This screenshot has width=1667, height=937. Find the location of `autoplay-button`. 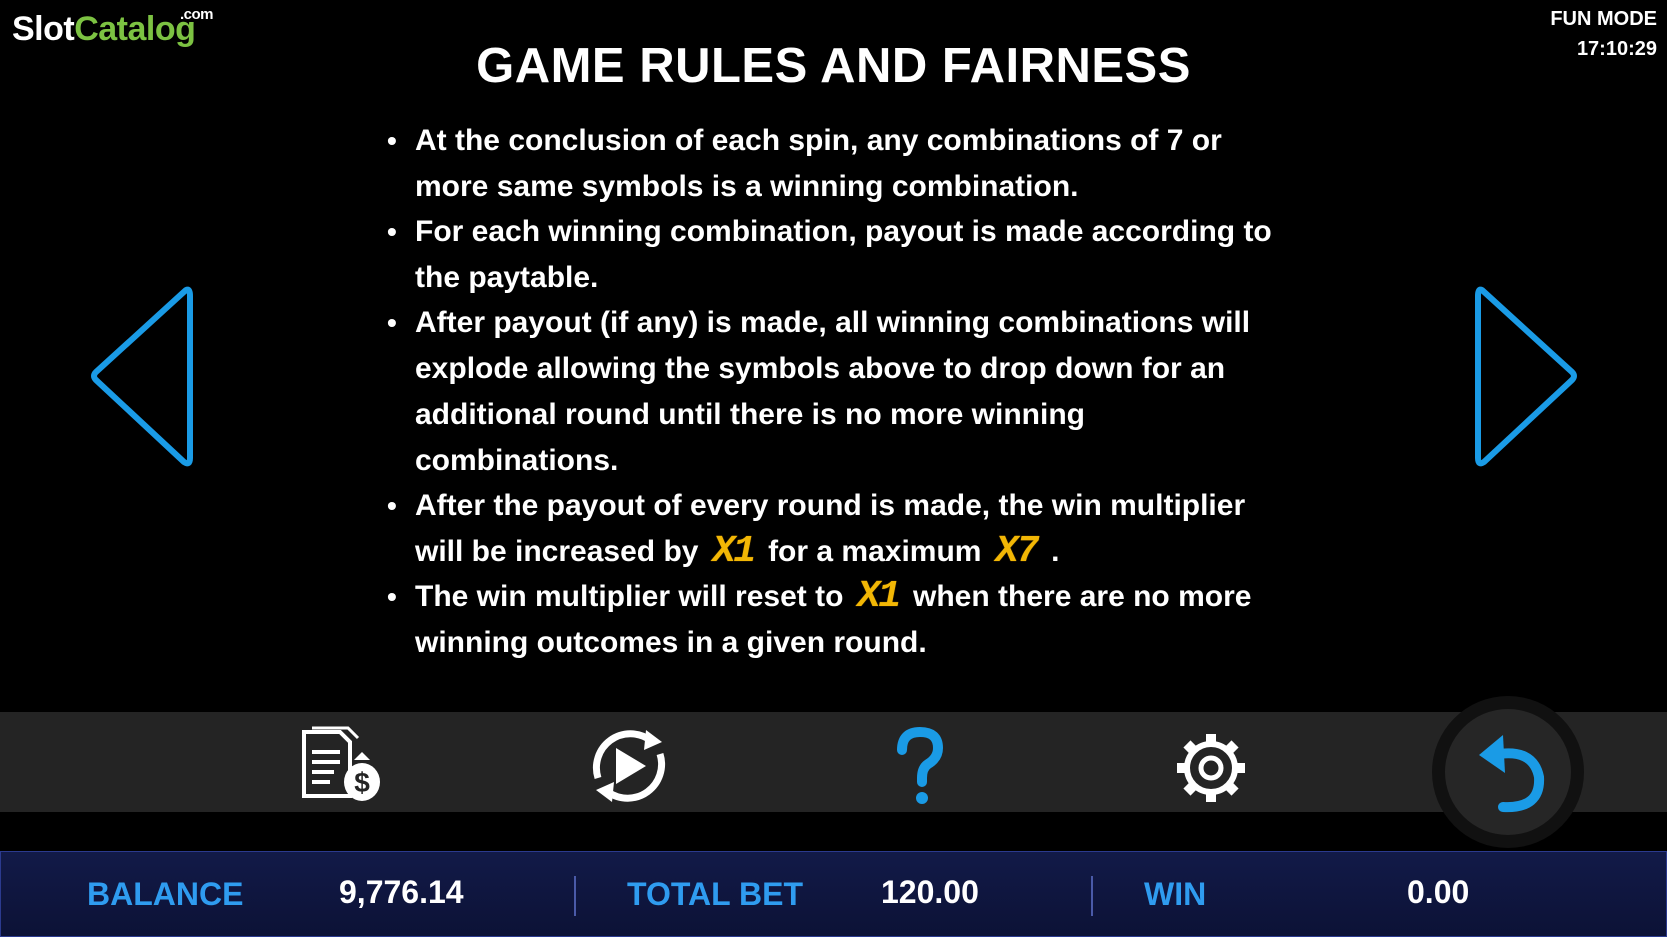

autoplay-button is located at coordinates (629, 766).